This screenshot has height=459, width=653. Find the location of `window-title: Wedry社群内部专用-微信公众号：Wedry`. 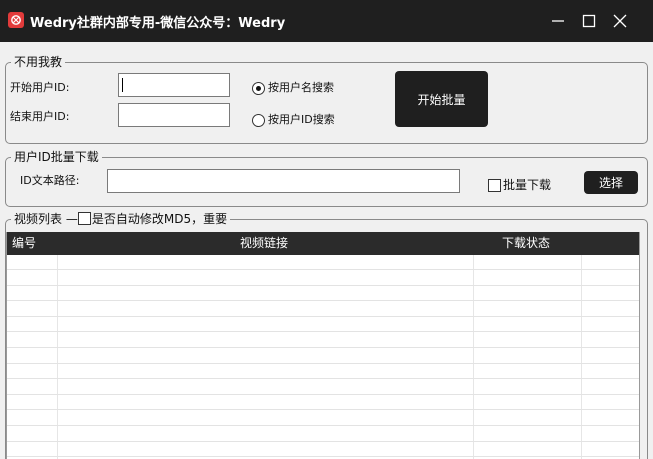

window-title: Wedry社群内部专用-微信公众号：Wedry is located at coordinates (158, 23).